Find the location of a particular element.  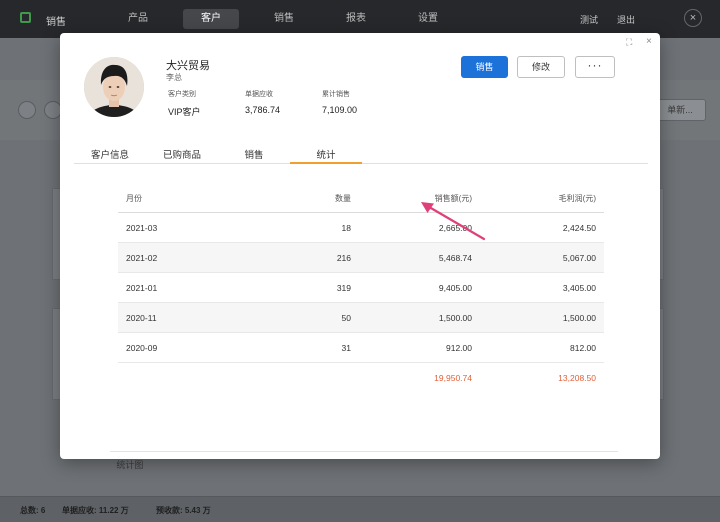

status-receivable: 单据应收: 11.22 万 is located at coordinates (95, 510).